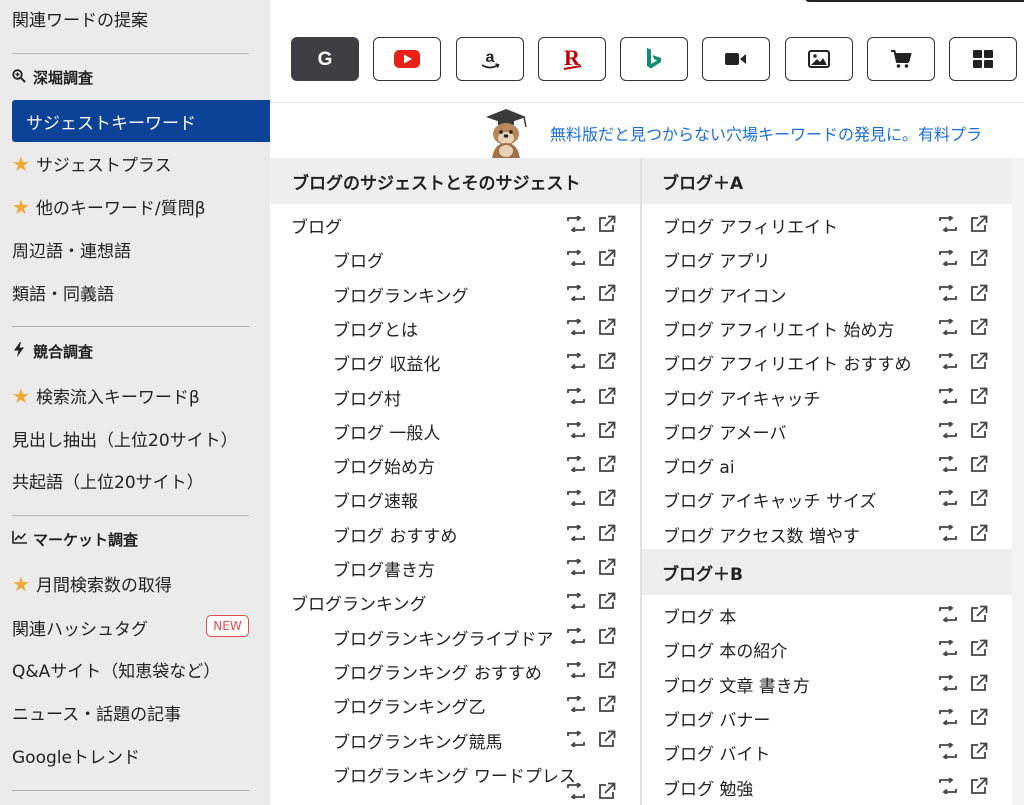 This screenshot has width=1024, height=805. What do you see at coordinates (716, 752) in the screenshot?
I see `suggest-keyword-link: ブログ バイト` at bounding box center [716, 752].